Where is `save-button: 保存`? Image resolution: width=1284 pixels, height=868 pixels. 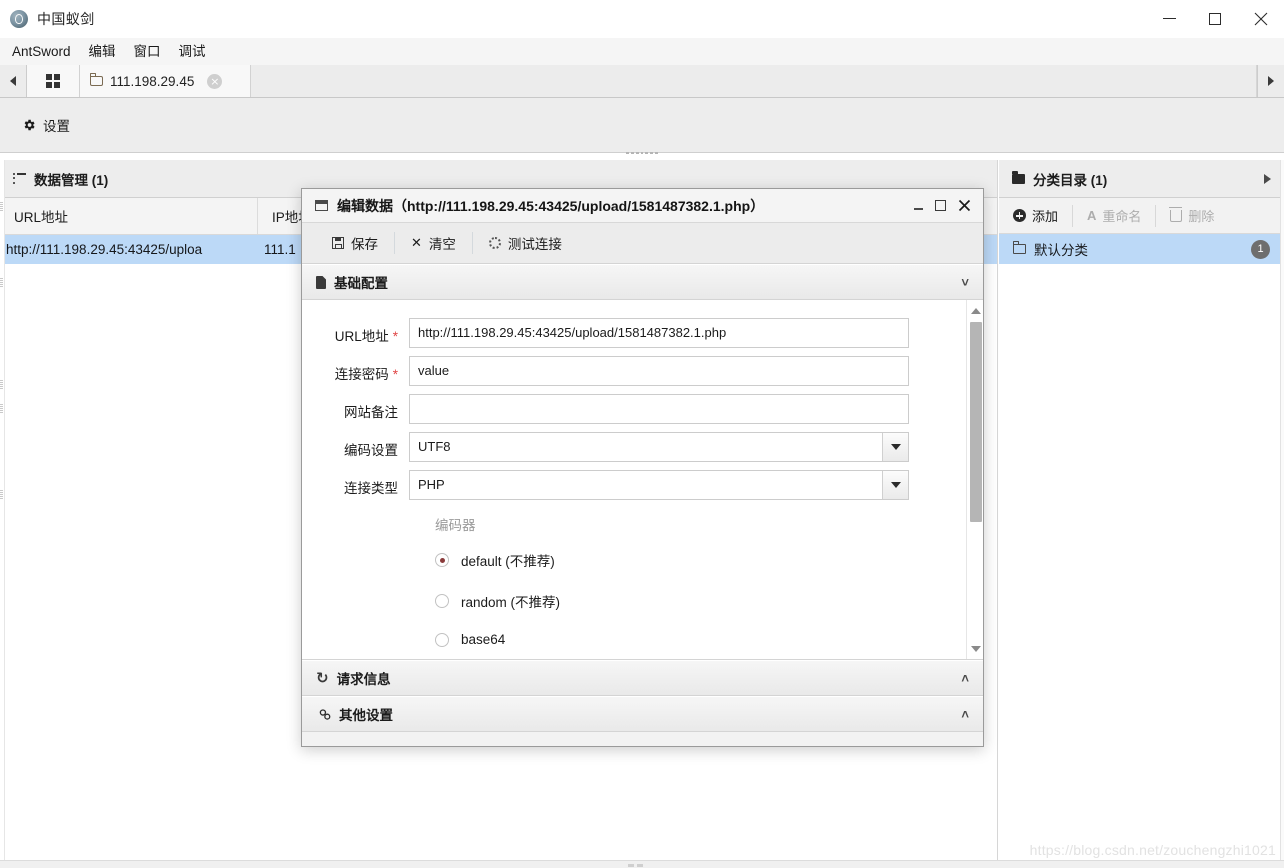
save-button: 保存 is located at coordinates (355, 243).